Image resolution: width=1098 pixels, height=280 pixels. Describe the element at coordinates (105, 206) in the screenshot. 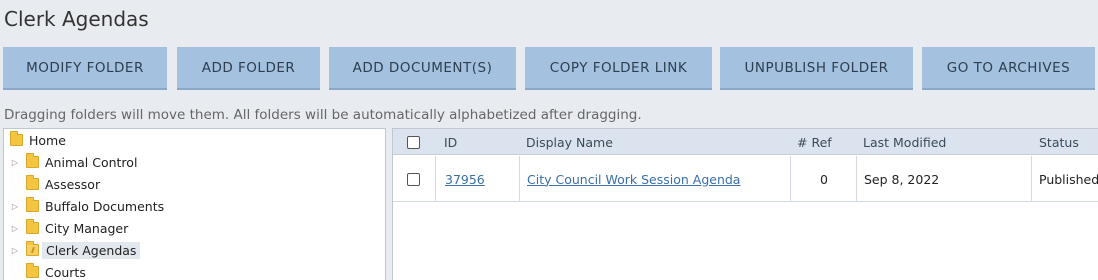

I see `tree-item-label: Buffalo Documents` at that location.